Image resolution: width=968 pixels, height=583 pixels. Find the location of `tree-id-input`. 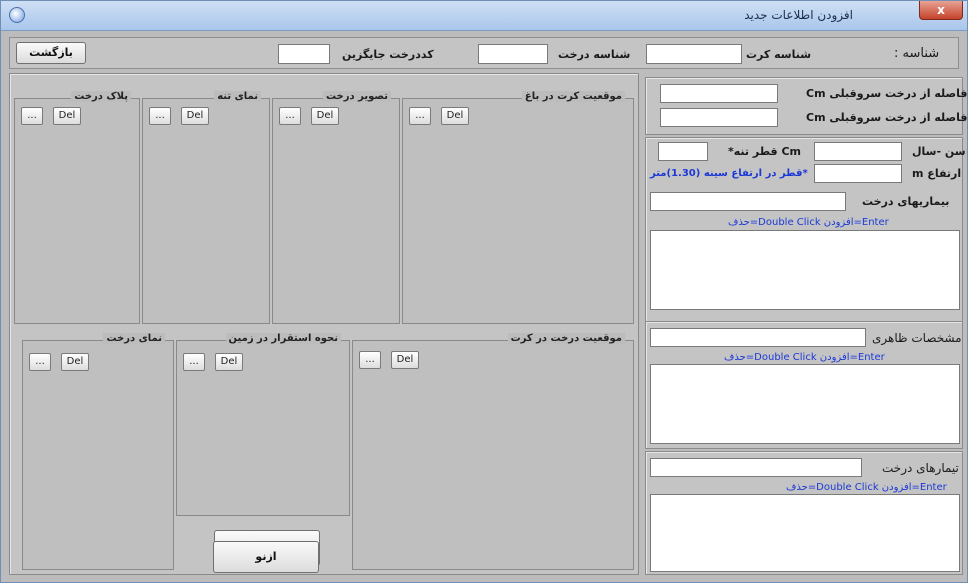

tree-id-input is located at coordinates (513, 54).